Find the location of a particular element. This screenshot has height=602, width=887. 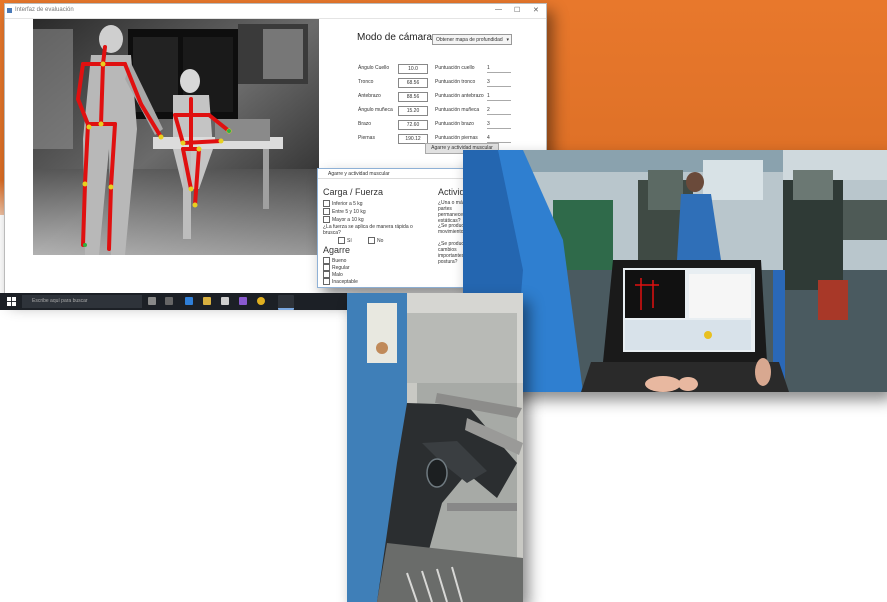

no-label: No is located at coordinates (380, 240).